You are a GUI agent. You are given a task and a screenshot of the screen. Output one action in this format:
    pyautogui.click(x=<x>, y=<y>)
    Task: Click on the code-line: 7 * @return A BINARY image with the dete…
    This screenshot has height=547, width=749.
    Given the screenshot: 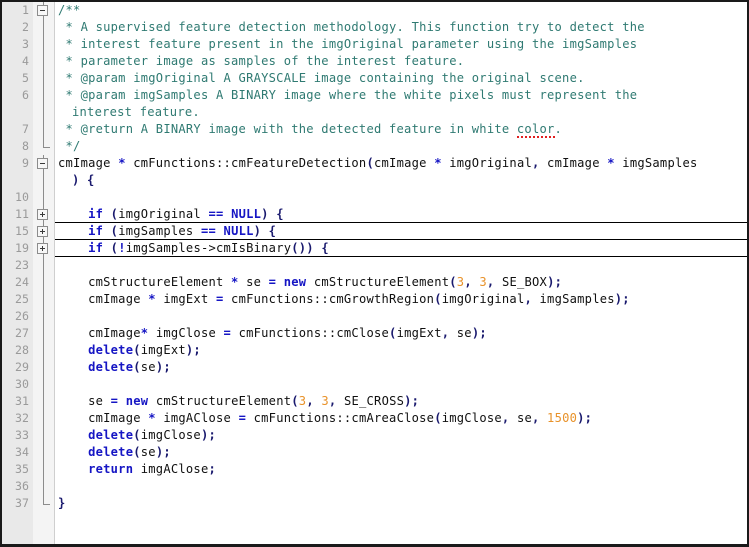 What is the action you would take?
    pyautogui.click(x=374, y=129)
    